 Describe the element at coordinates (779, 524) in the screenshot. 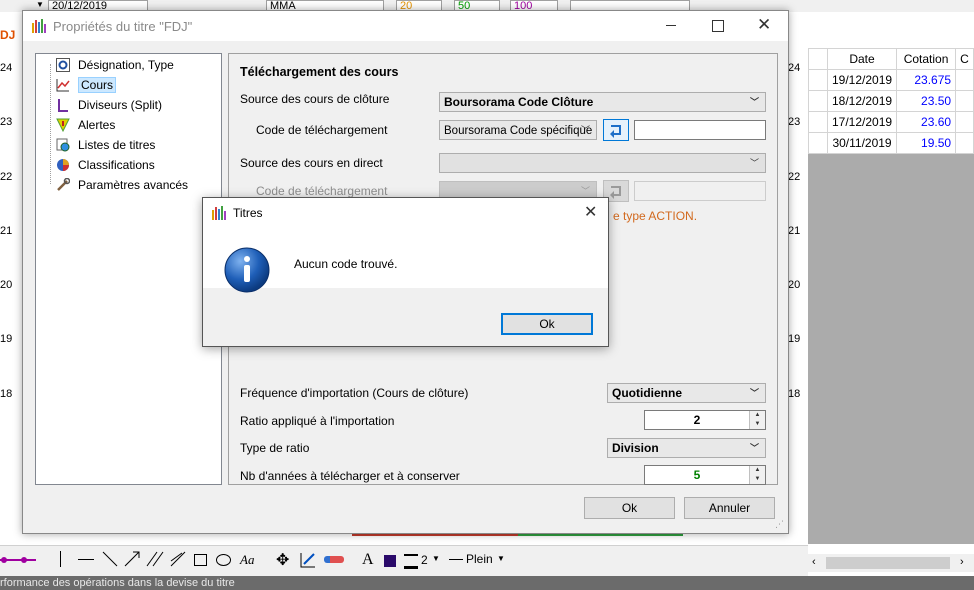

I see `resize-grip-icon: ⋰` at that location.